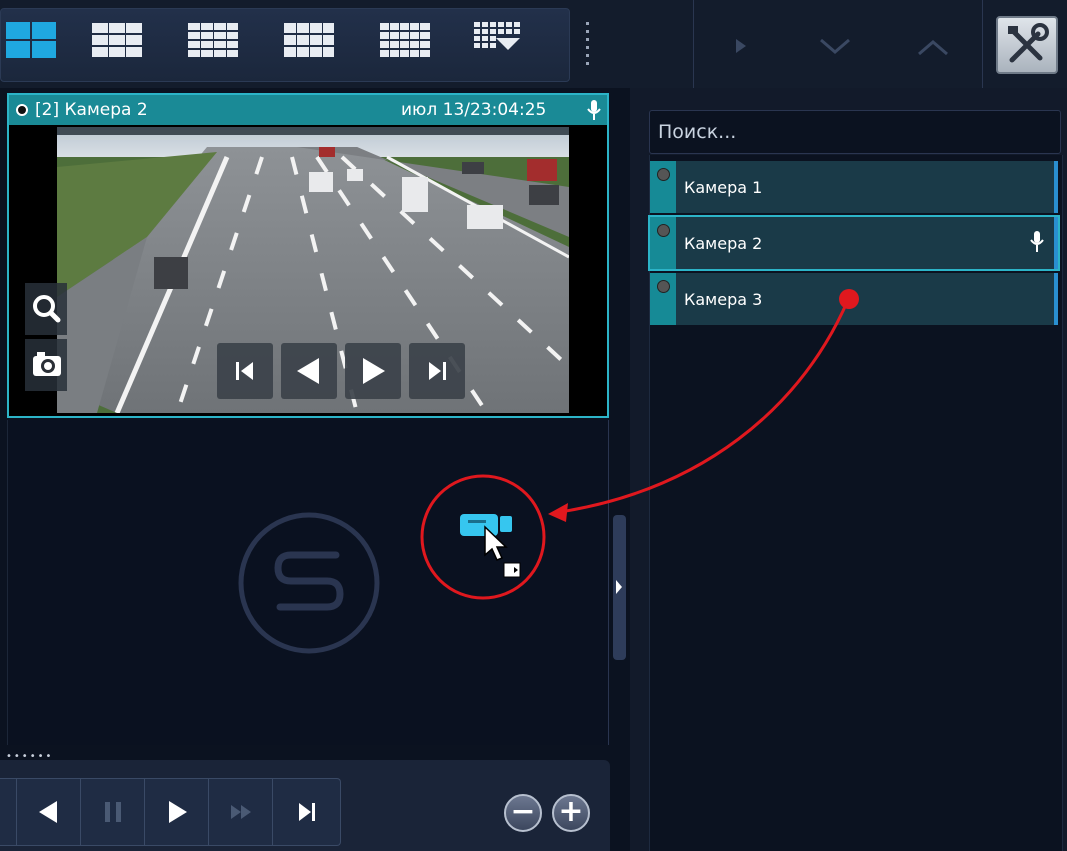  I want to click on more-vertical-icon, so click(588, 44).